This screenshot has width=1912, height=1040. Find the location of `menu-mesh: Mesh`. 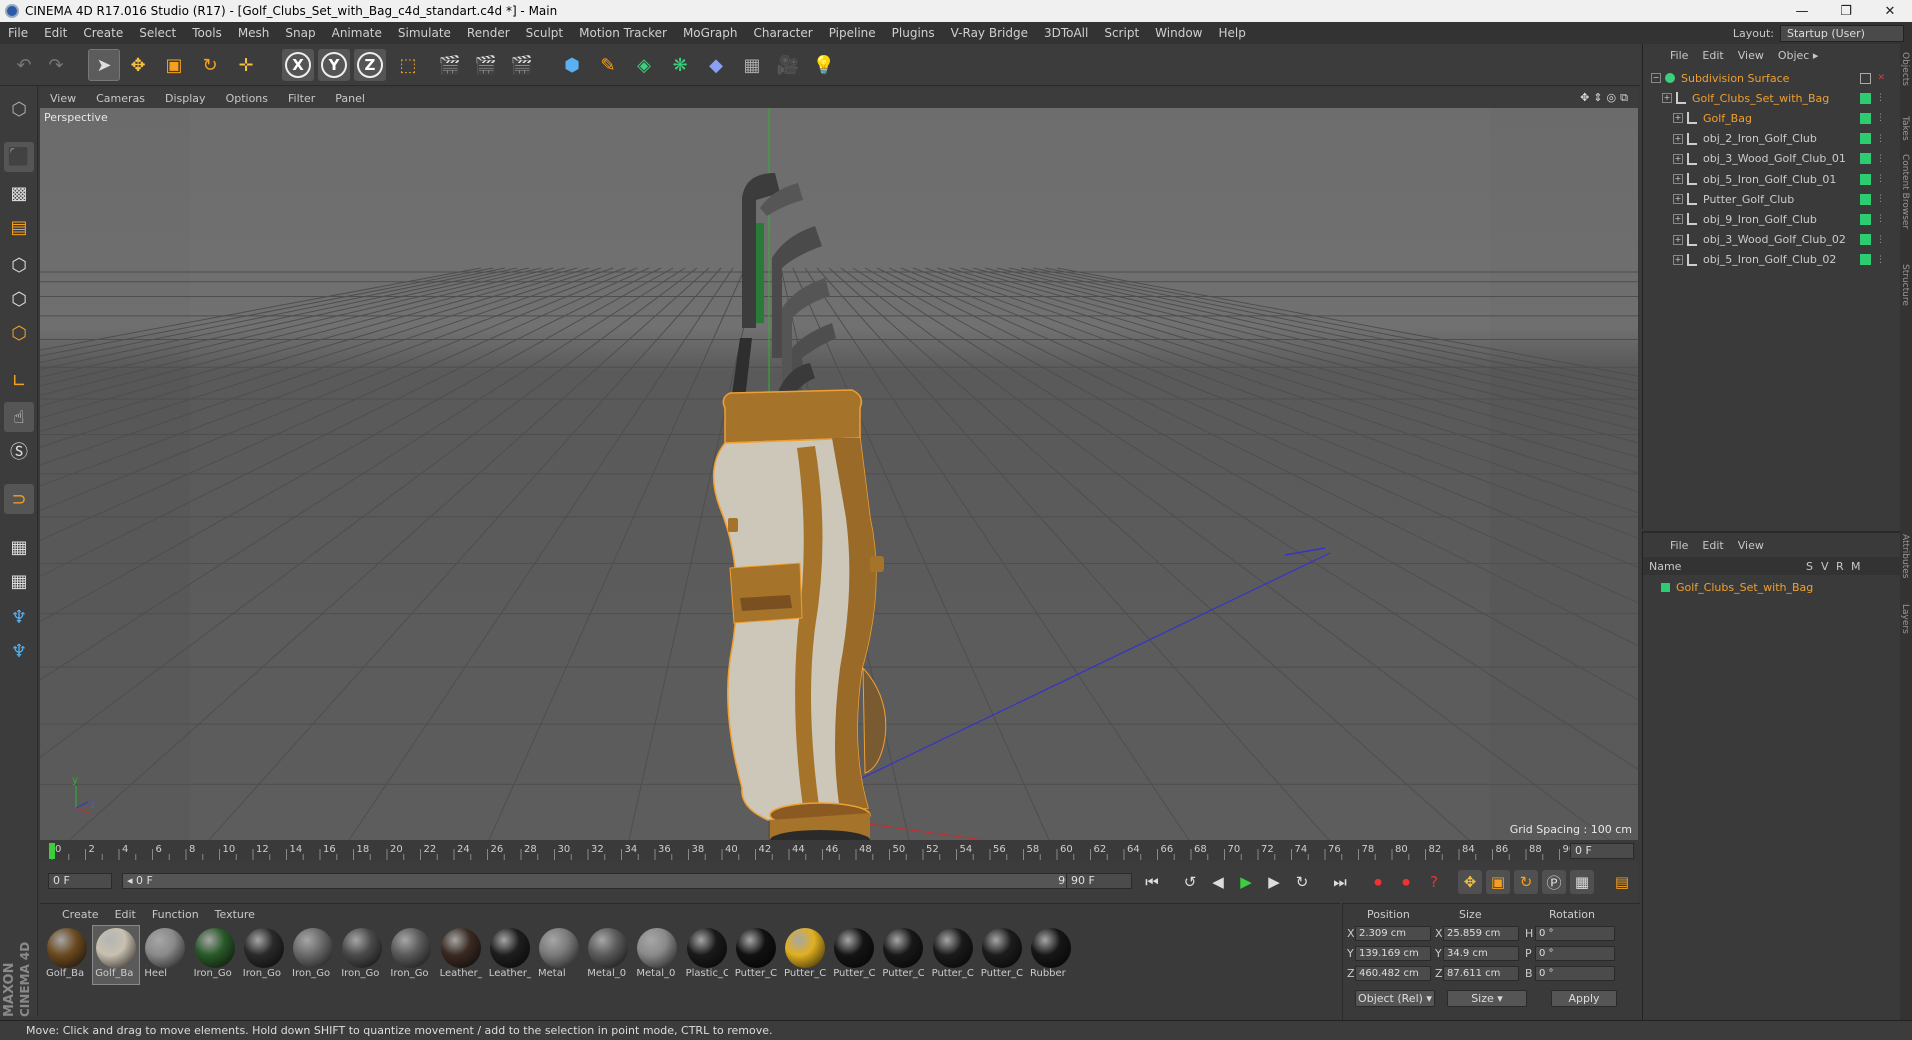

menu-mesh: Mesh is located at coordinates (254, 33).